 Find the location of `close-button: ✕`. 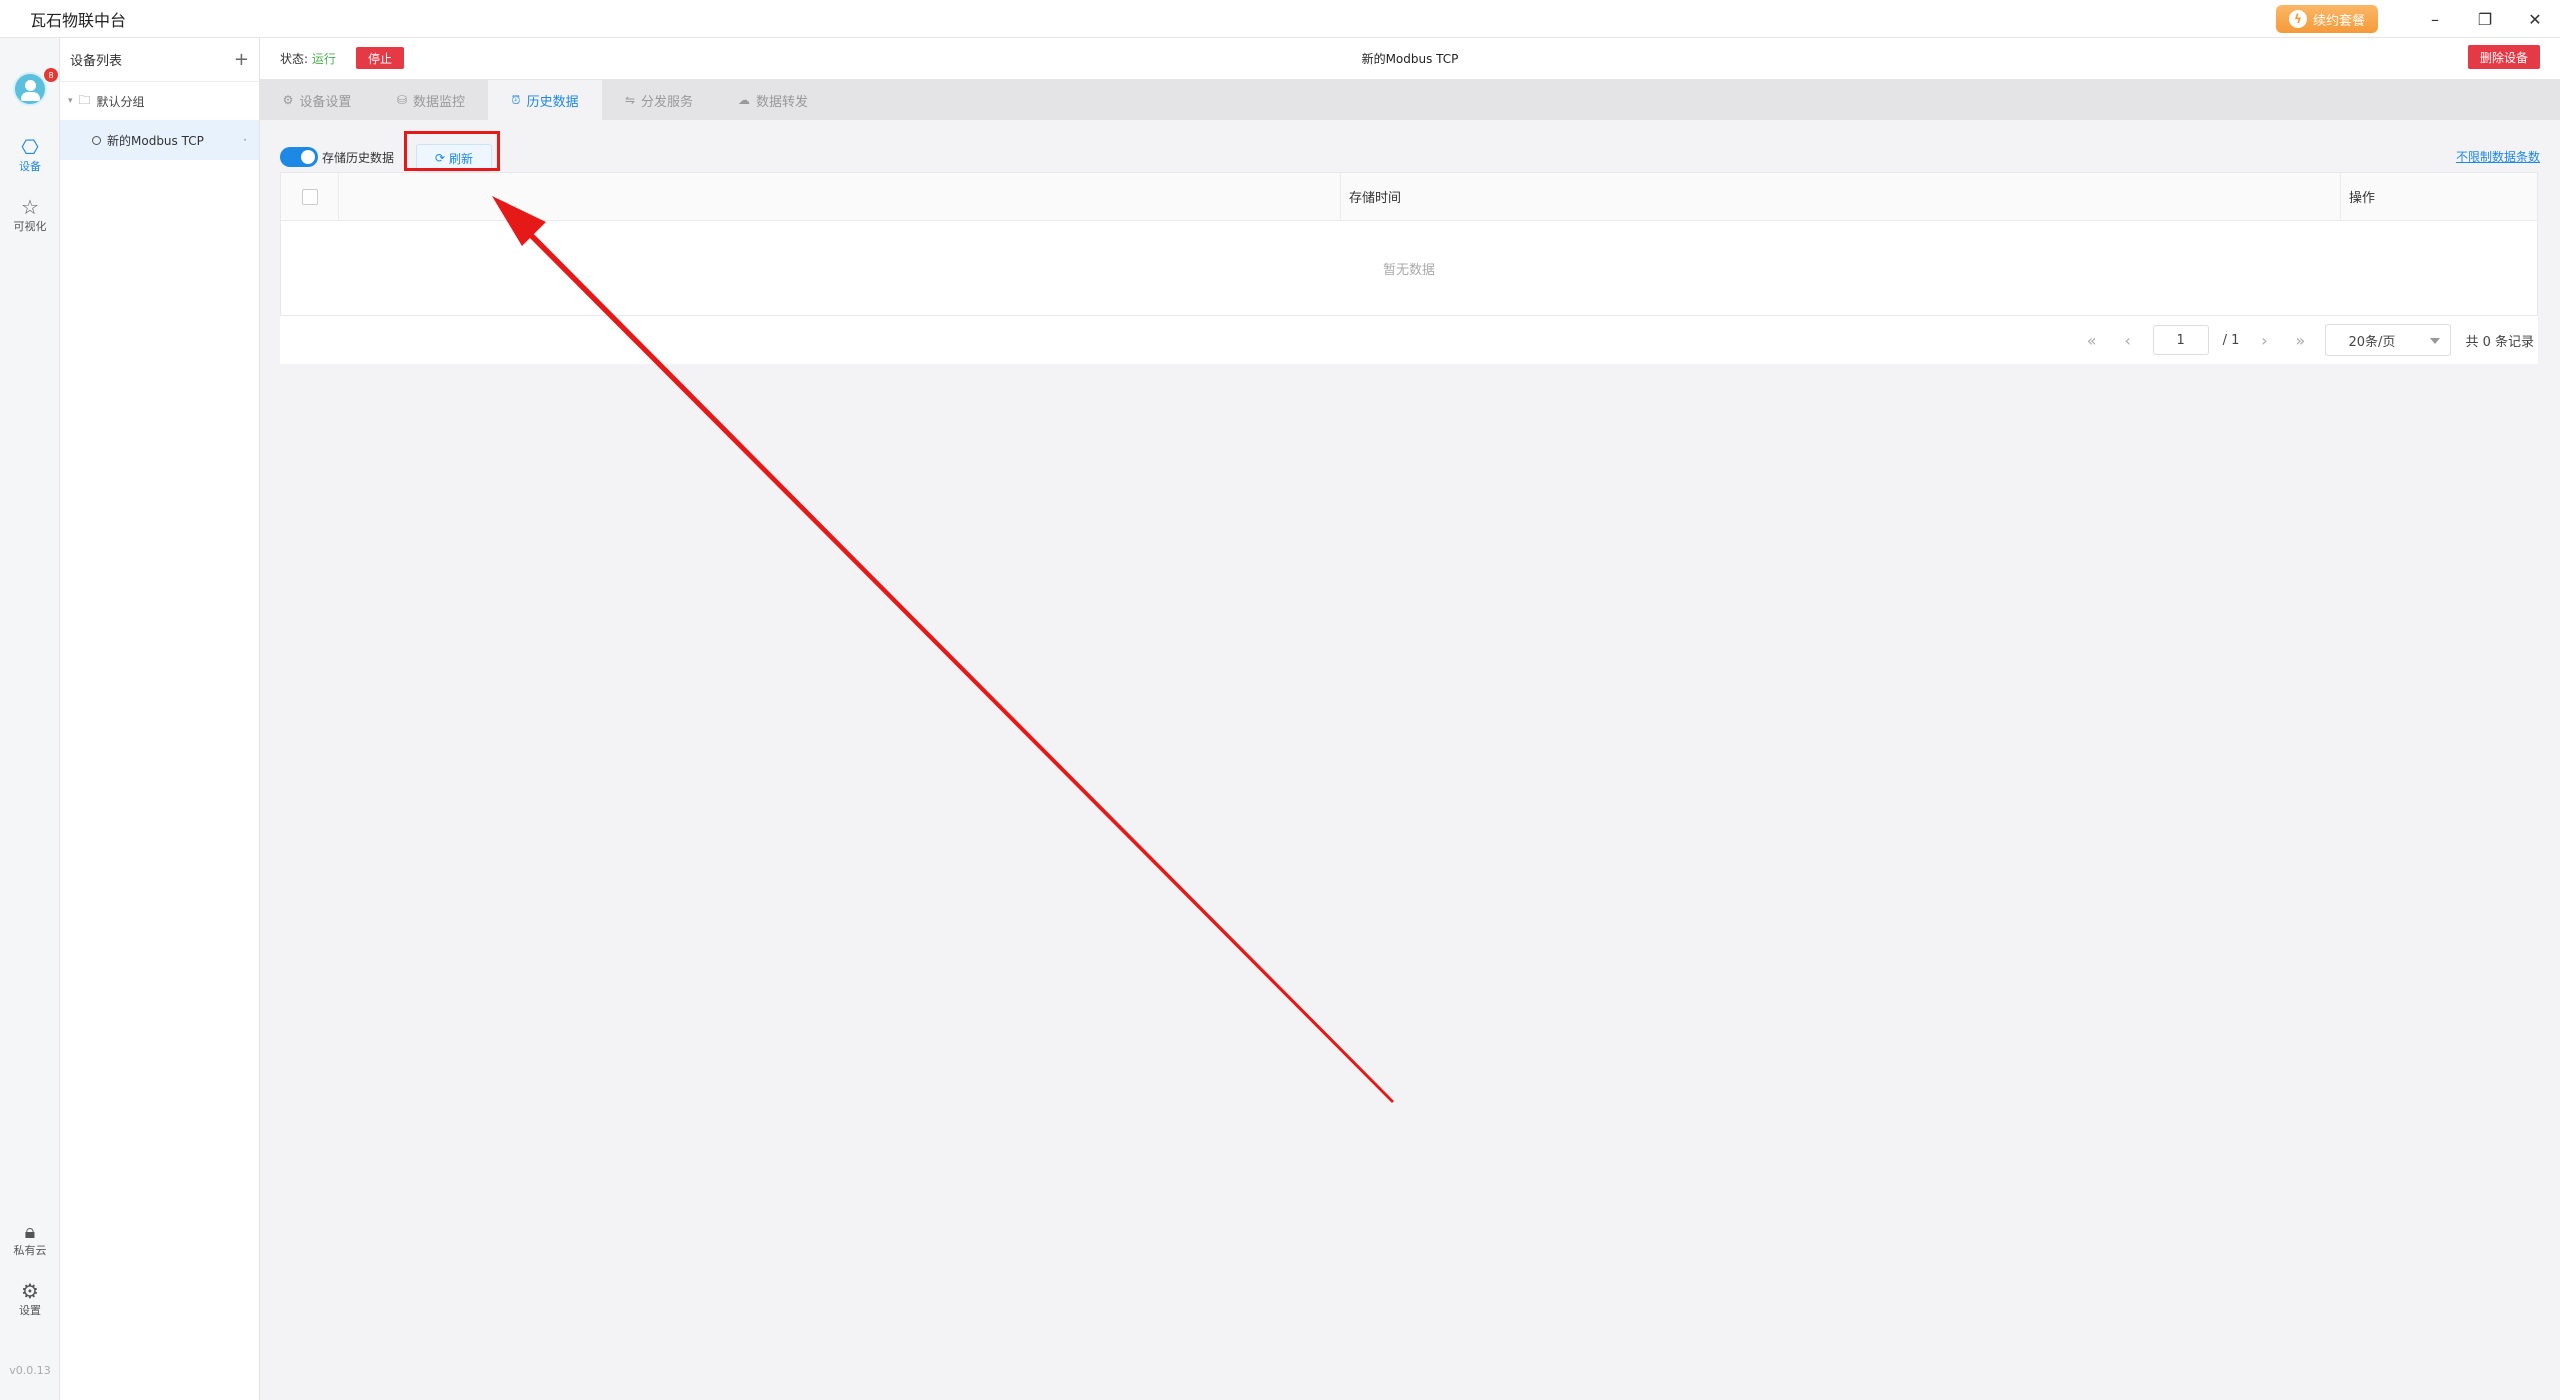

close-button: ✕ is located at coordinates (2535, 19).